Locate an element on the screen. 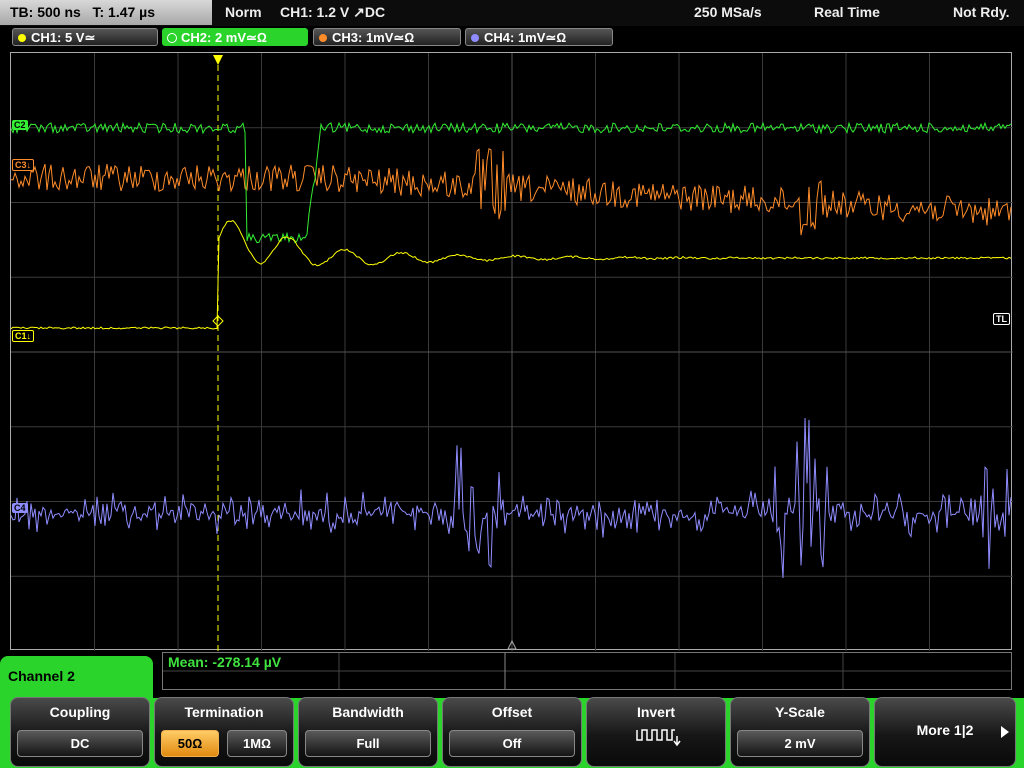 This screenshot has height=768, width=1024. menu-title: Channel 2 is located at coordinates (41, 676).